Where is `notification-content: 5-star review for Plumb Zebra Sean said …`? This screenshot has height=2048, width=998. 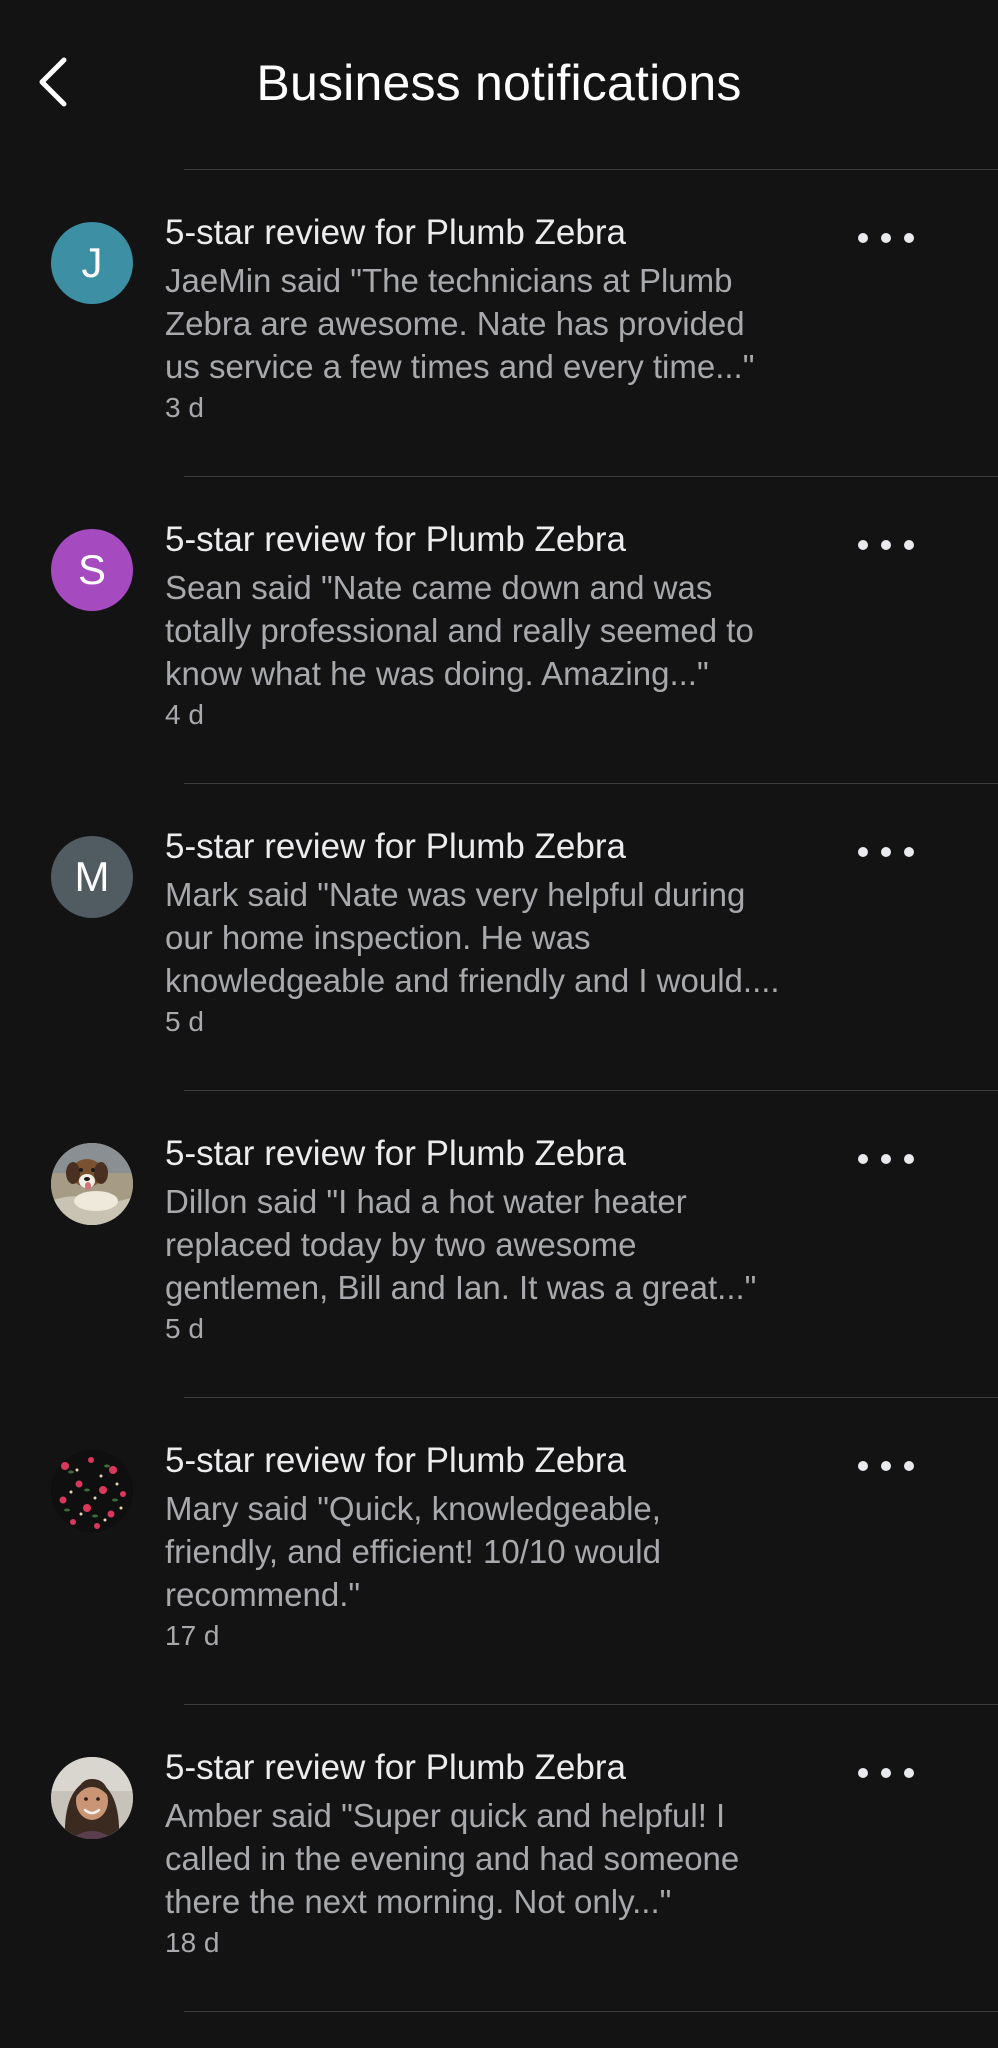 notification-content: 5-star review for Plumb Zebra Sean said … is located at coordinates (515, 625).